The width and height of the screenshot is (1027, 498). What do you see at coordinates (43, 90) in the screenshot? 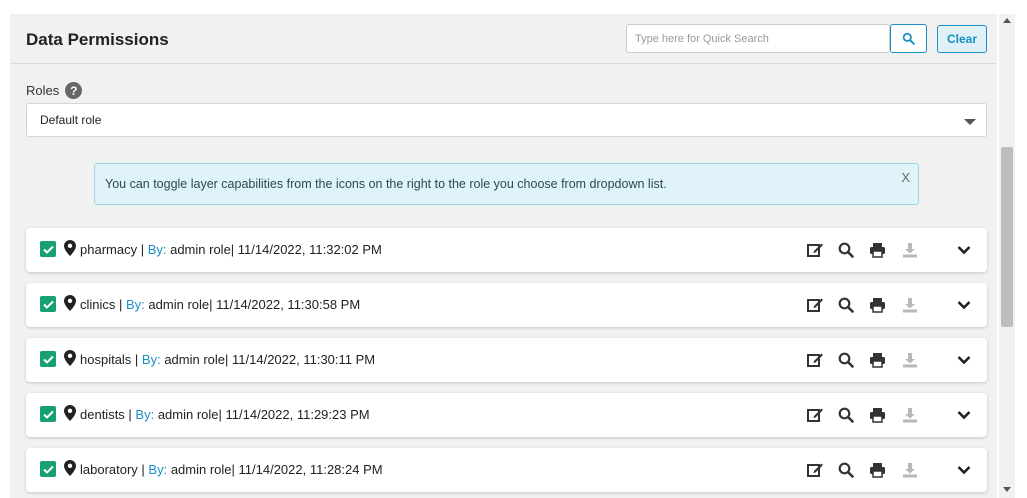
I see `roles-label-text: Roles` at bounding box center [43, 90].